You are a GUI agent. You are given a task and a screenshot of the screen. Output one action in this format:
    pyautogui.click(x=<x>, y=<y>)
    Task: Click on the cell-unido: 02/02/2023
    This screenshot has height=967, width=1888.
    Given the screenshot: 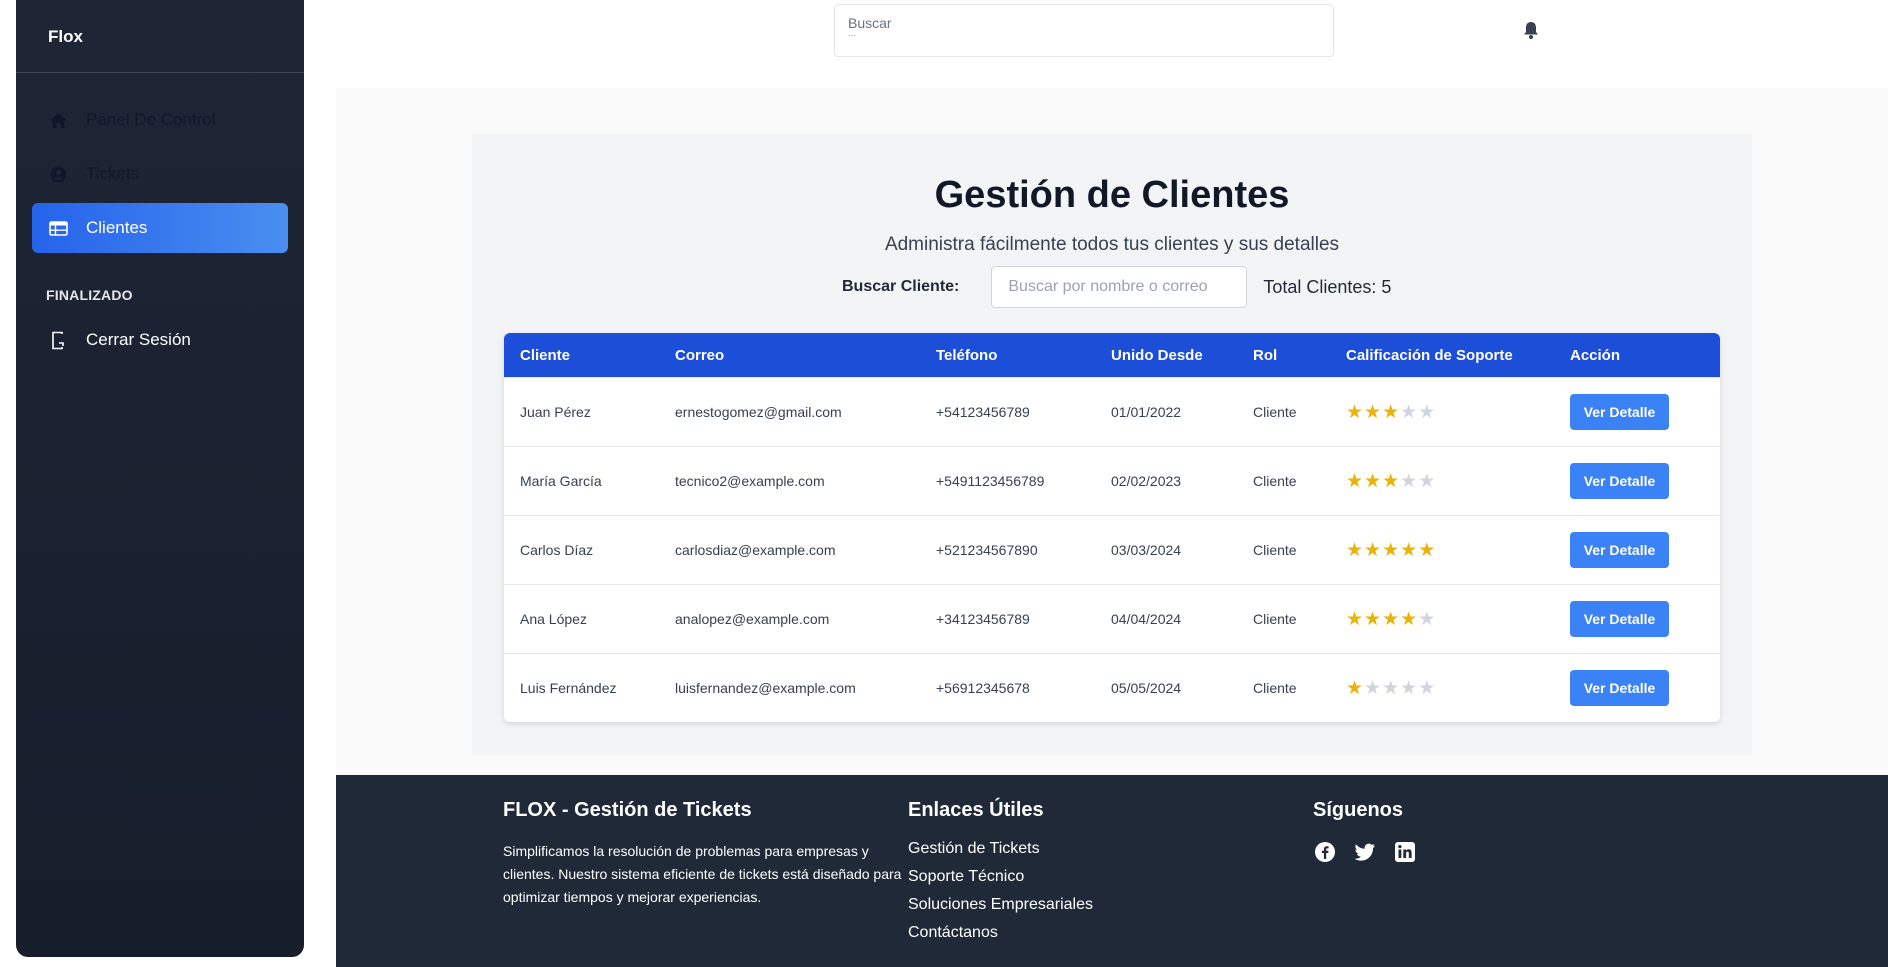 What is the action you would take?
    pyautogui.click(x=1146, y=481)
    